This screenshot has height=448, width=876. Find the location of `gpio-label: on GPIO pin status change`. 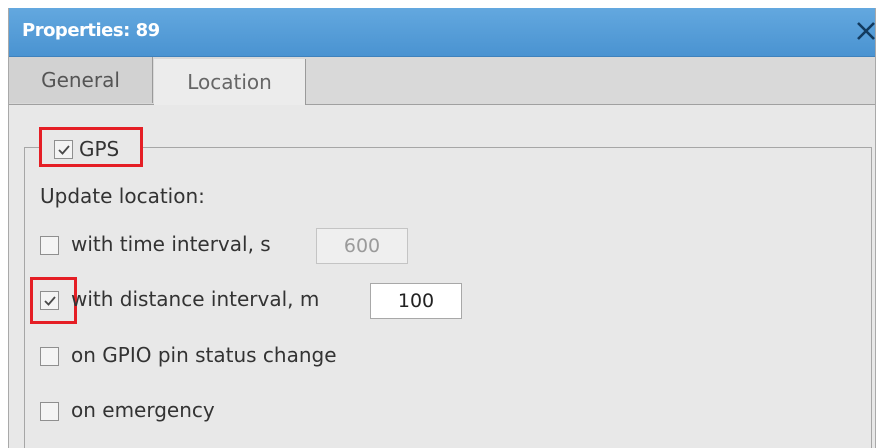

gpio-label: on GPIO pin status change is located at coordinates (204, 355).